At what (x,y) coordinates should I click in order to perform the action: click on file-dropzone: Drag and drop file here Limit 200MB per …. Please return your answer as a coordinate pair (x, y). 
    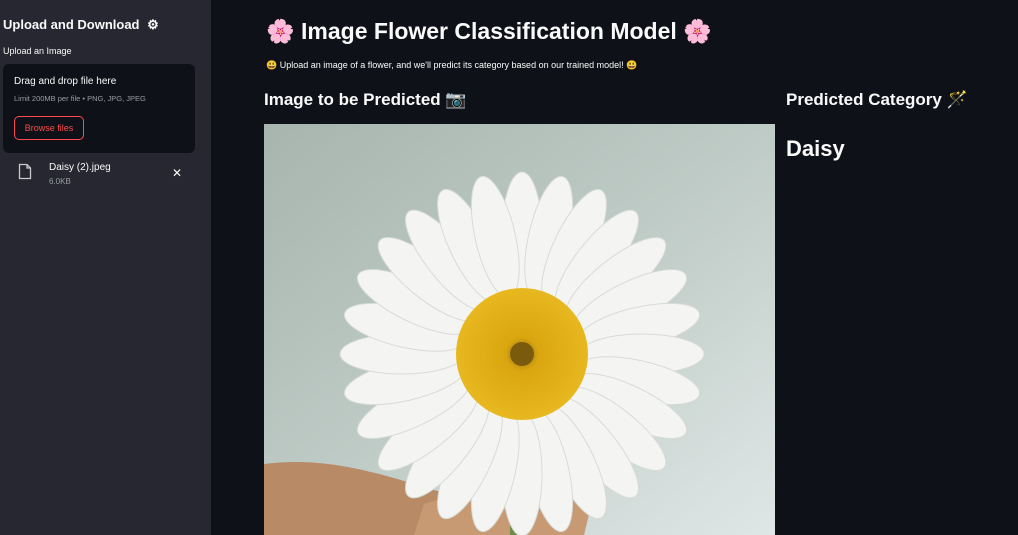
    Looking at the image, I should click on (99, 108).